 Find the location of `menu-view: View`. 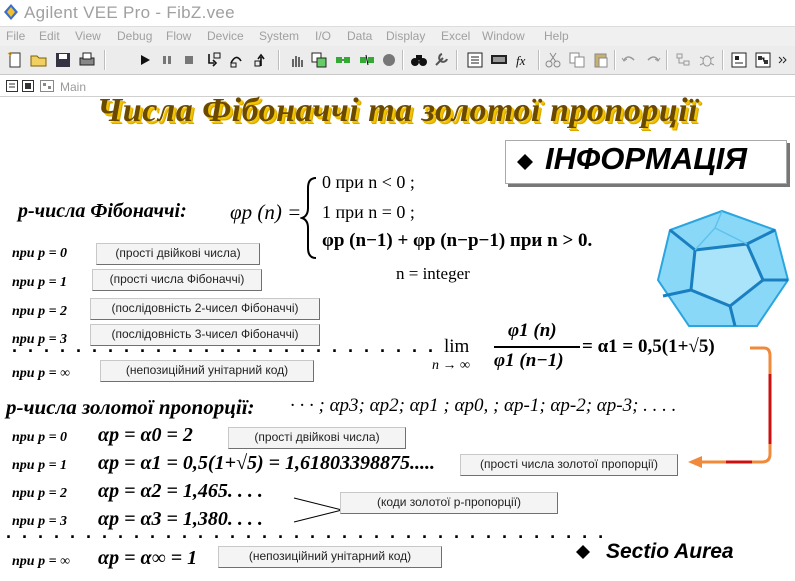

menu-view: View is located at coordinates (88, 36).